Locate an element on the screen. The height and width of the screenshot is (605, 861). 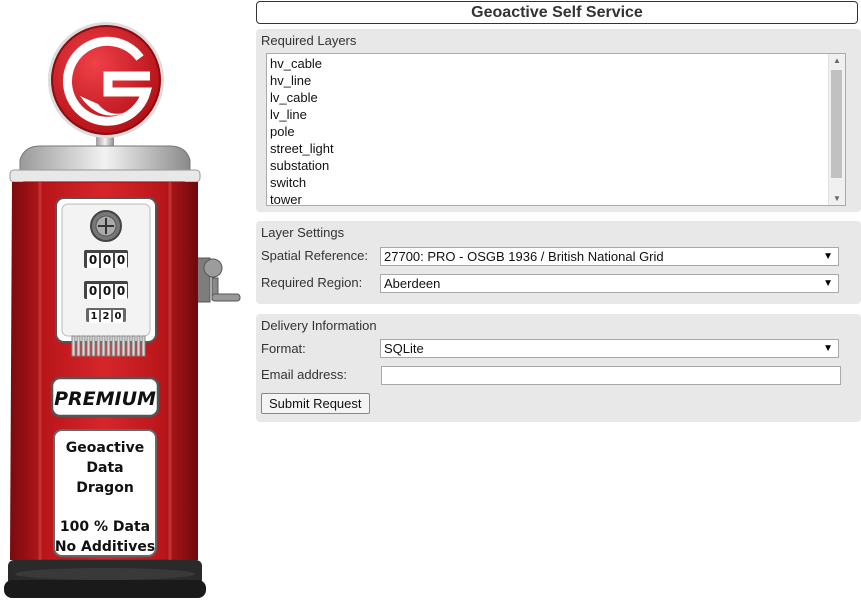
layer-settings-heading: Layer Settings is located at coordinates (303, 232).